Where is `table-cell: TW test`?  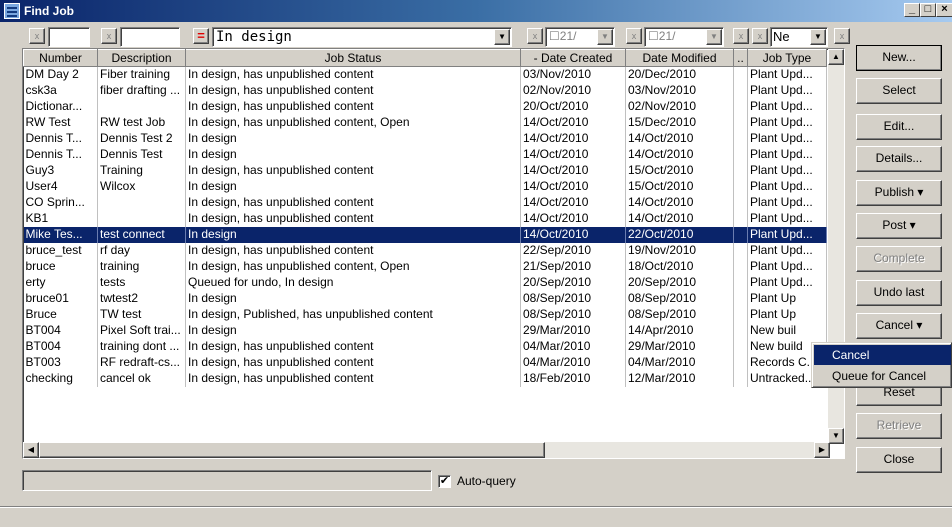 table-cell: TW test is located at coordinates (141, 314).